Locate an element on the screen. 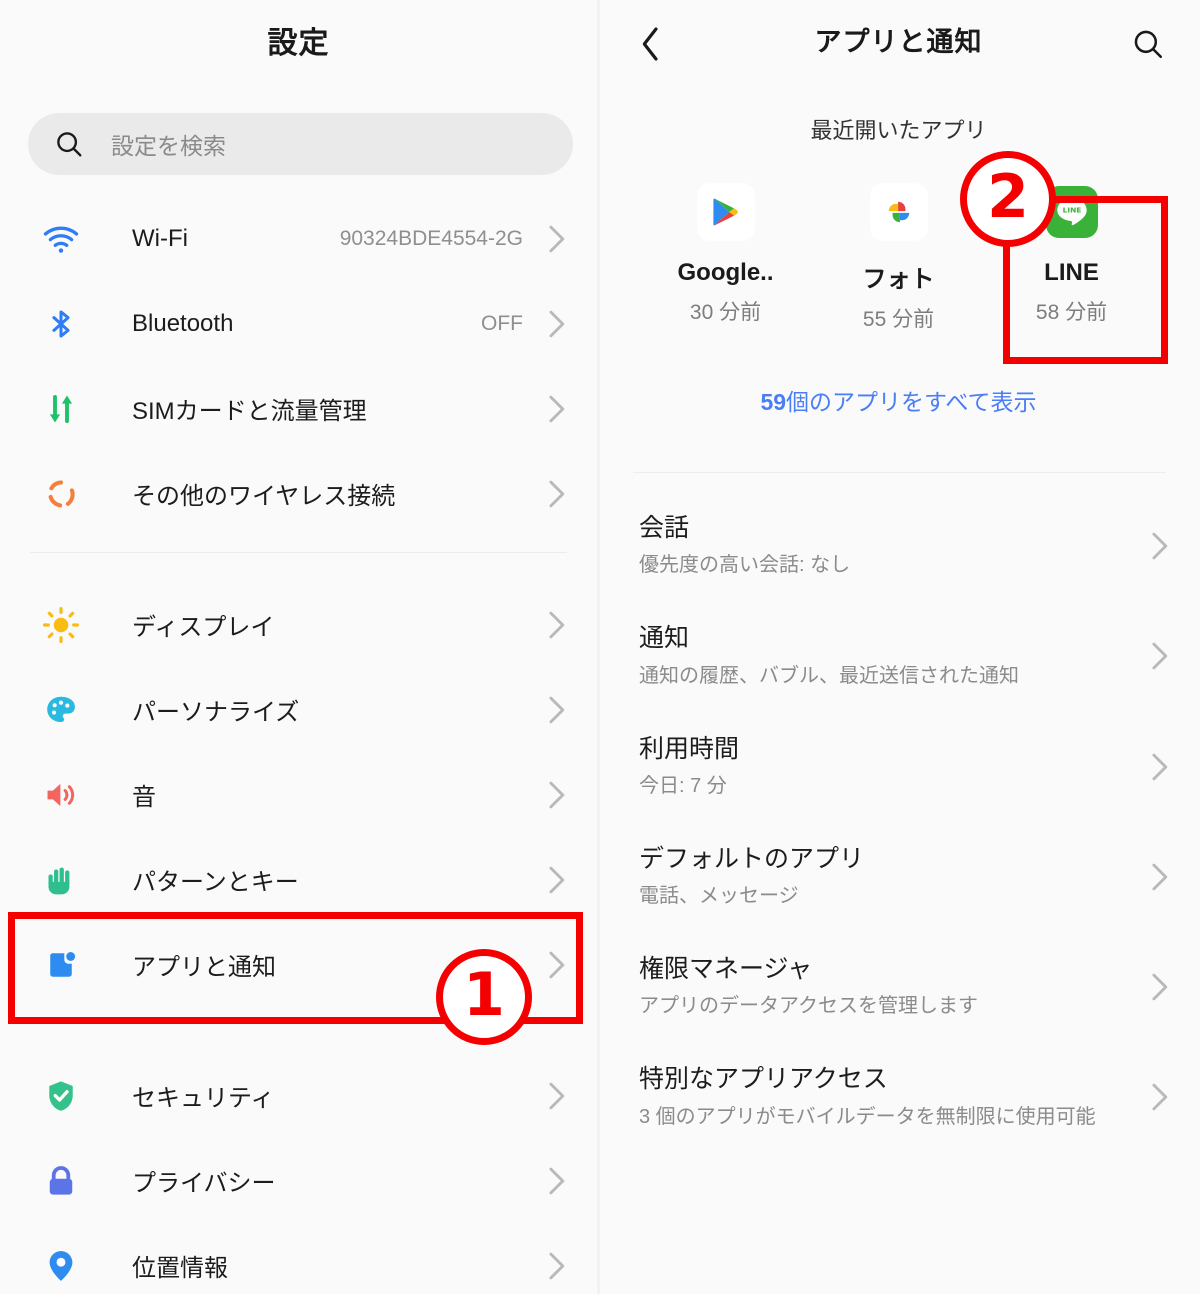 This screenshot has height=1294, width=1200. google-photos-icon is located at coordinates (898, 212).